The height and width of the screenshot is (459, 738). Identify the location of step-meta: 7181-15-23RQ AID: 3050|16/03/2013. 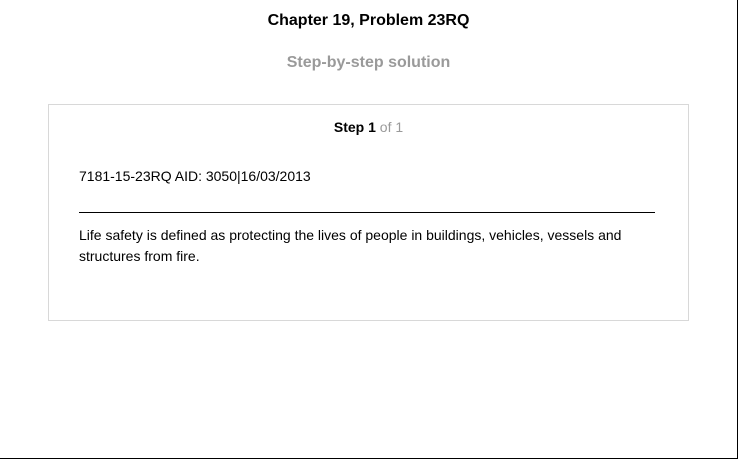
(195, 176).